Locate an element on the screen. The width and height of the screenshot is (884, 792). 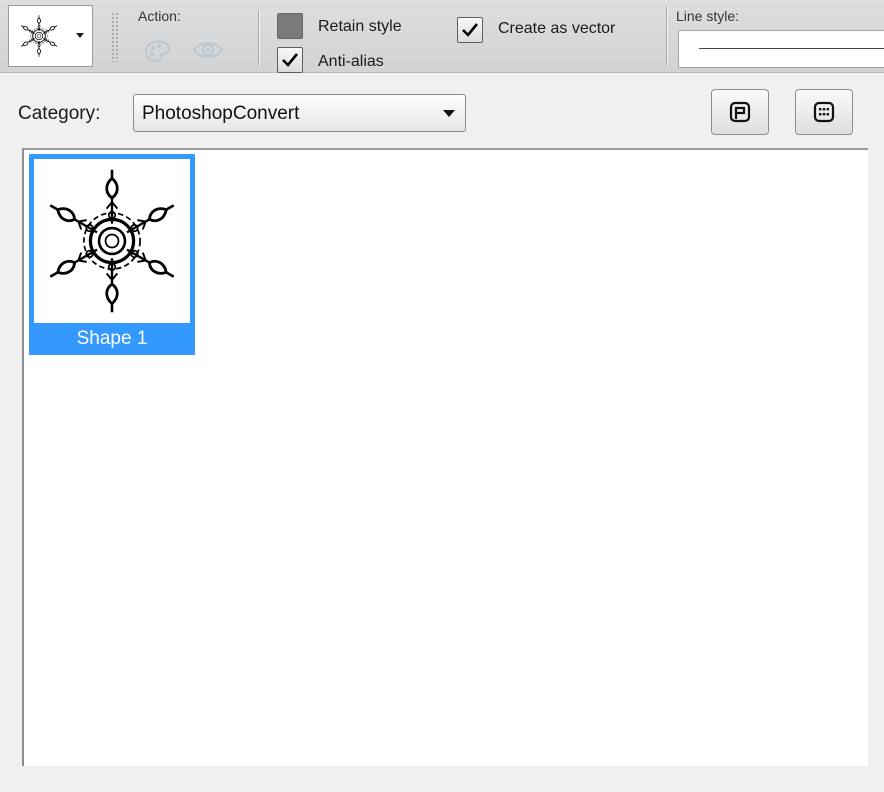
retain-style-label: Retain style is located at coordinates (360, 26).